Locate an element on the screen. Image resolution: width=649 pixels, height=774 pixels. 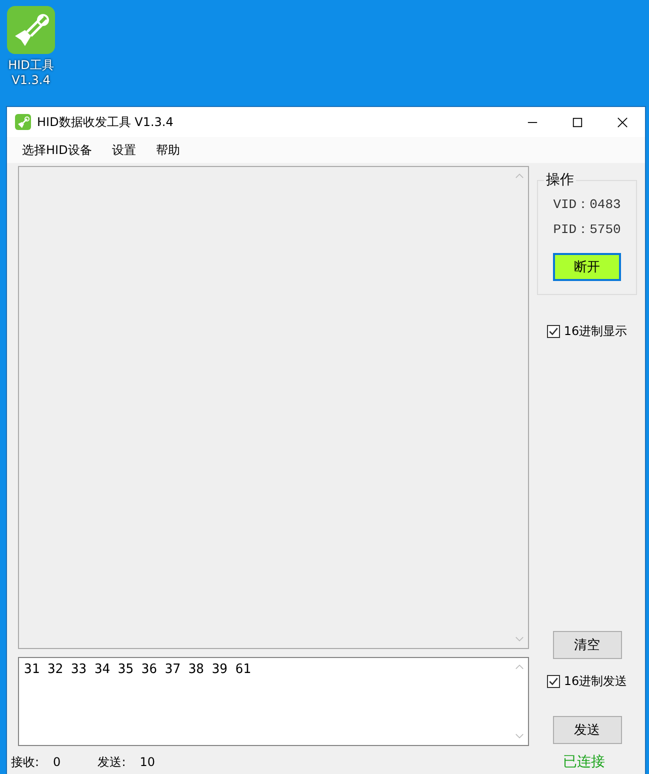
window-title: HID数据收发工具 V1.3.4 is located at coordinates (105, 122).